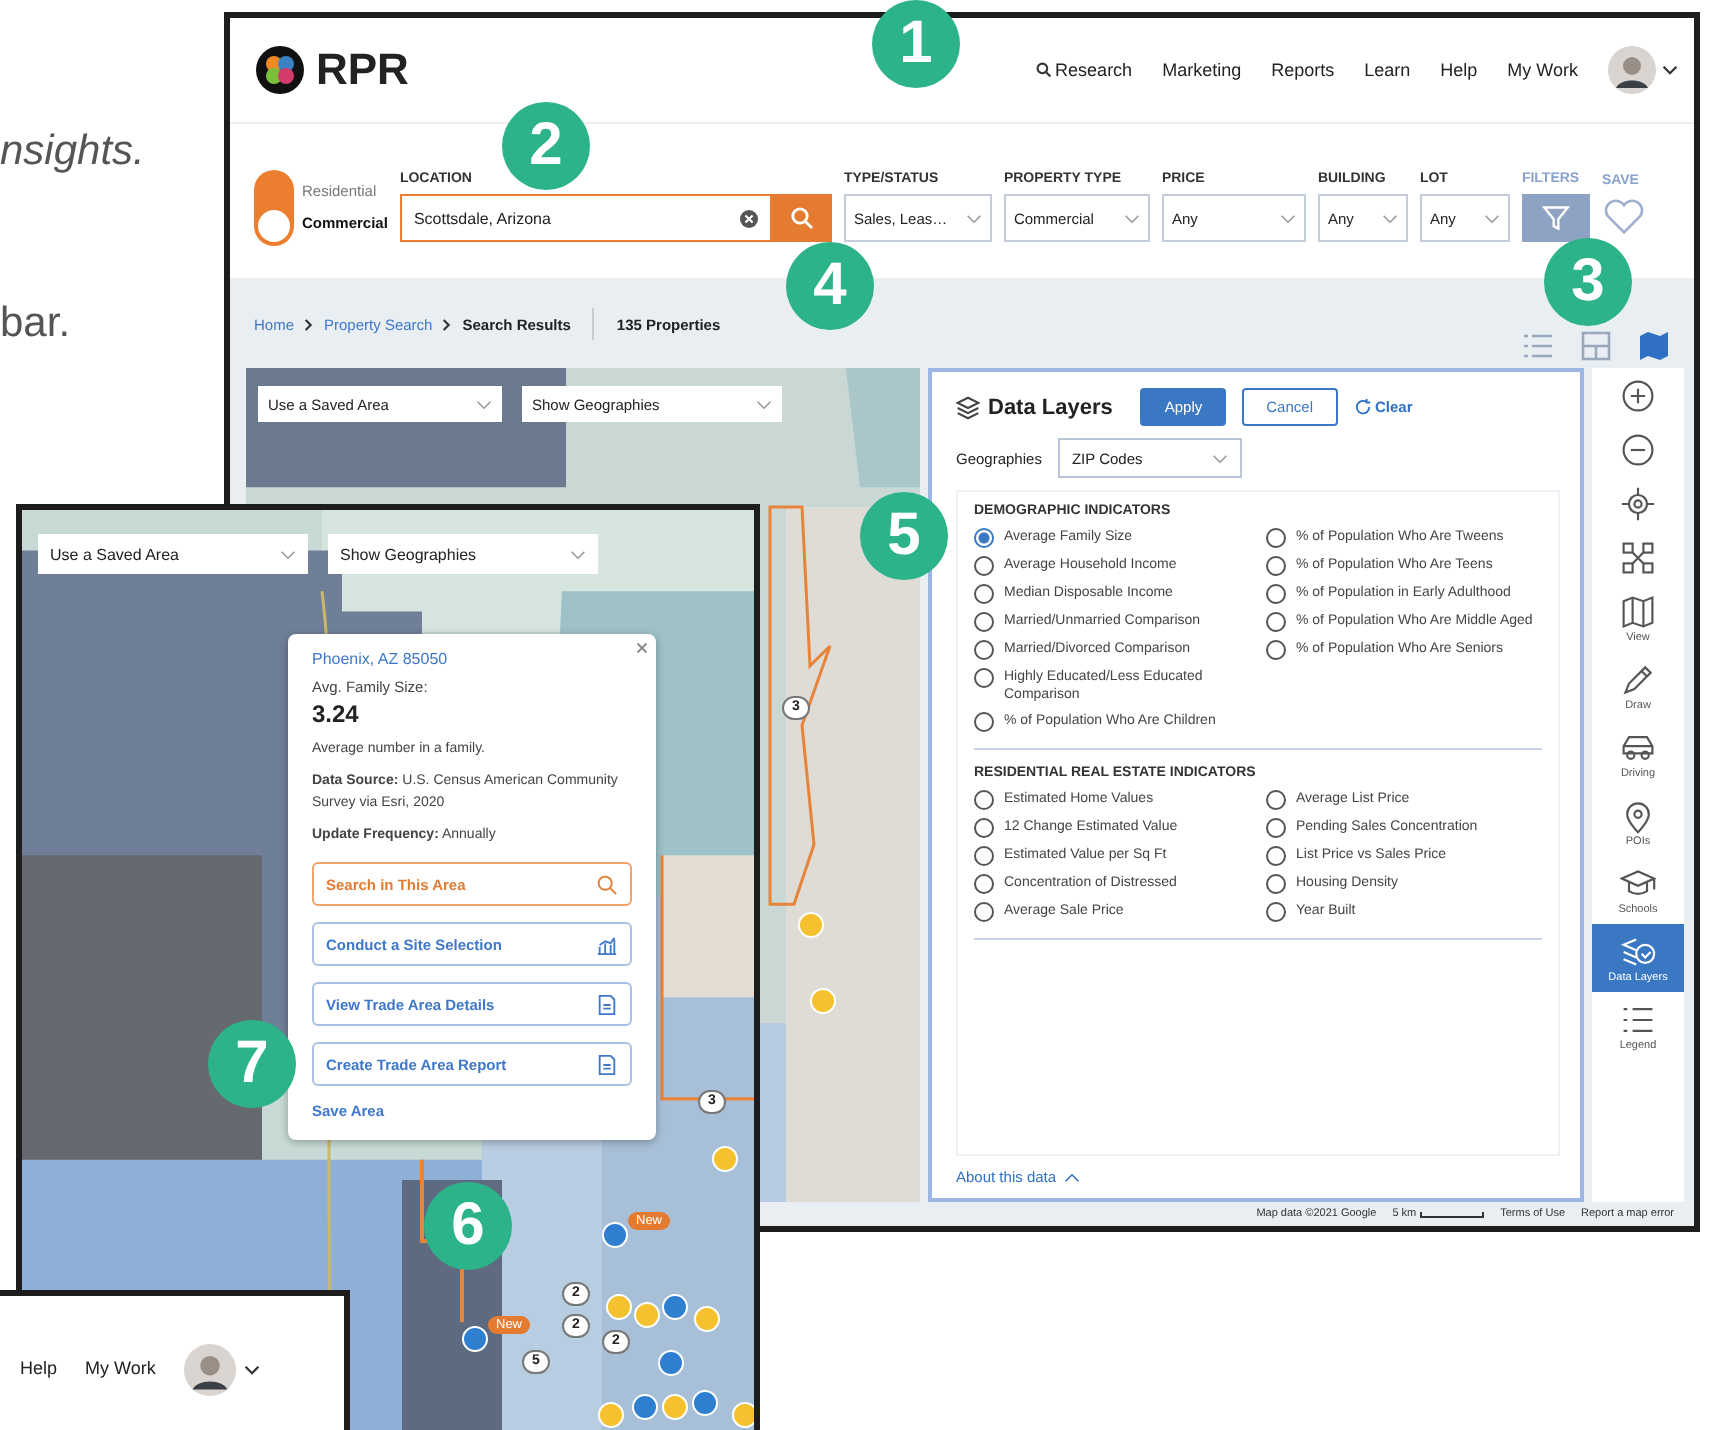  I want to click on search-button, so click(801, 218).